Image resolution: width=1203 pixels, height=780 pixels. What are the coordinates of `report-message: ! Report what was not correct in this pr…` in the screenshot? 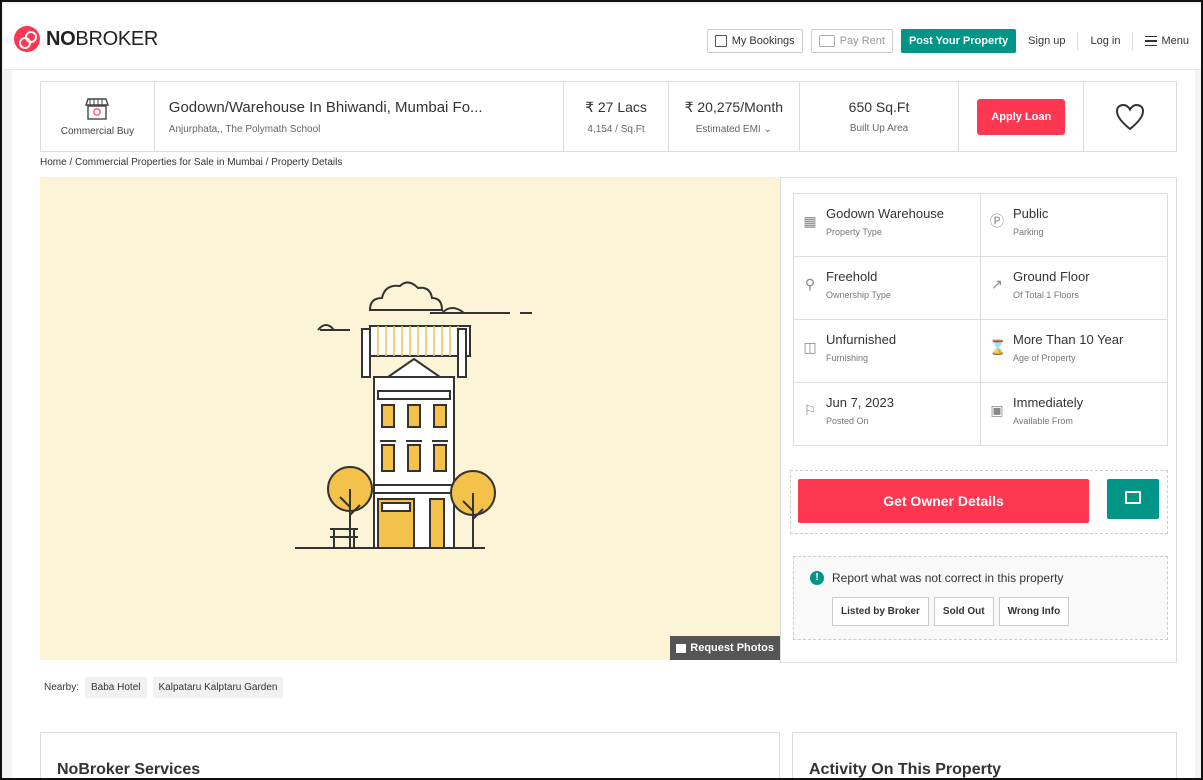 It's located at (936, 578).